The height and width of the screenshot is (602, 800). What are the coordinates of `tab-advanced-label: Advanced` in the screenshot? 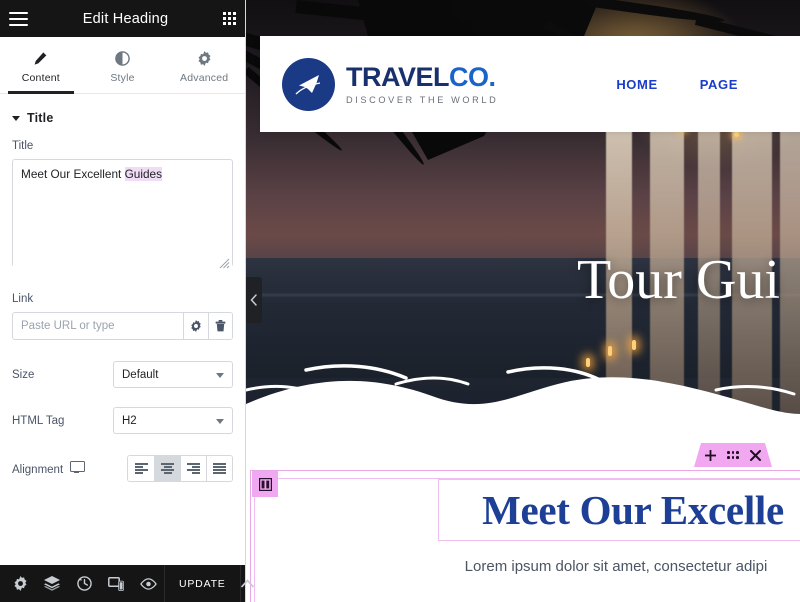 It's located at (204, 78).